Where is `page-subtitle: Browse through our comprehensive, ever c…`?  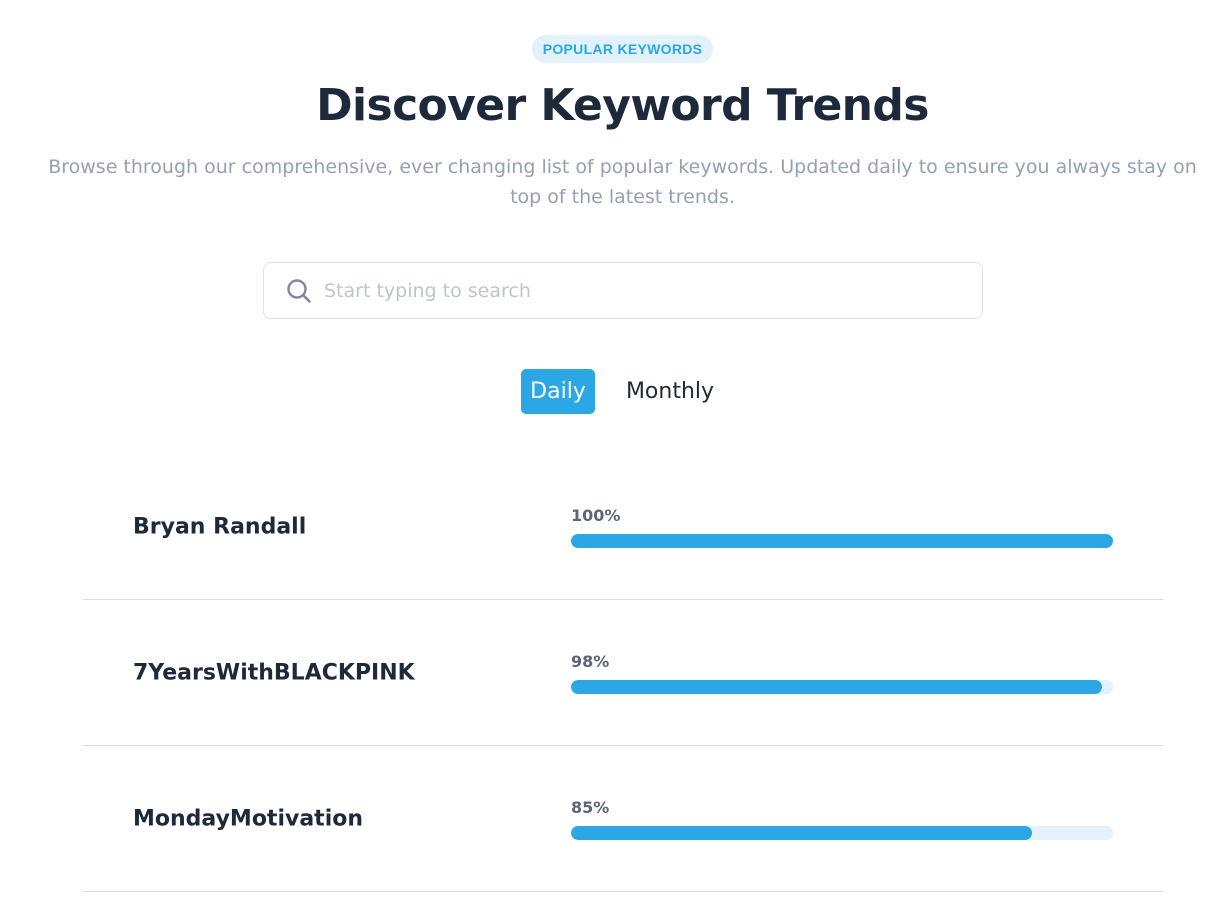
page-subtitle: Browse through our comprehensive, ever c… is located at coordinates (622, 182).